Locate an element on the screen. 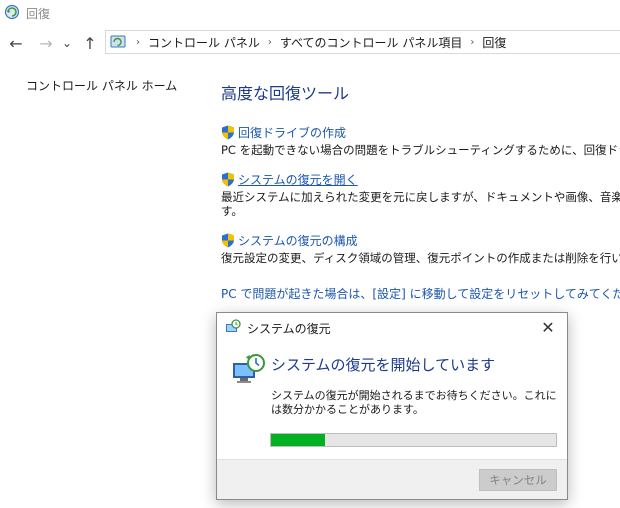  window-title: 回復 is located at coordinates (38, 14).